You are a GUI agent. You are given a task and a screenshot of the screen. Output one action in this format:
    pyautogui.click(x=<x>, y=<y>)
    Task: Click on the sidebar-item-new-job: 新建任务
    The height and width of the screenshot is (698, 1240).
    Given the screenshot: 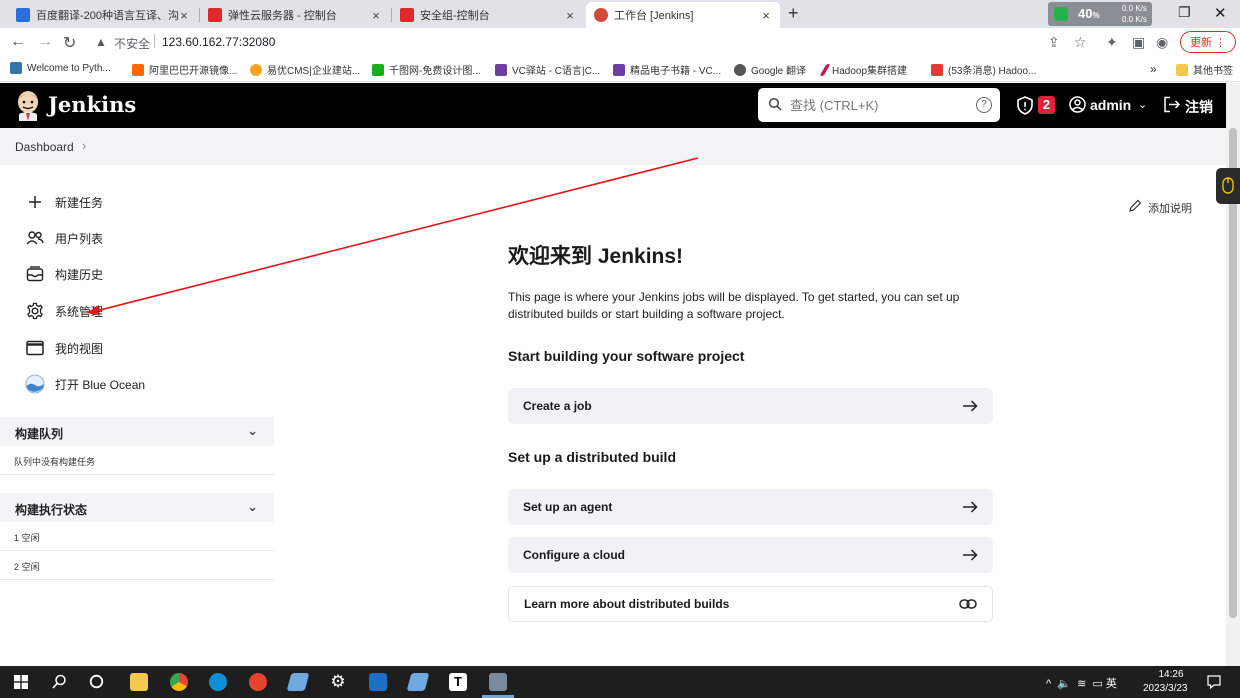 What is the action you would take?
    pyautogui.click(x=64, y=202)
    